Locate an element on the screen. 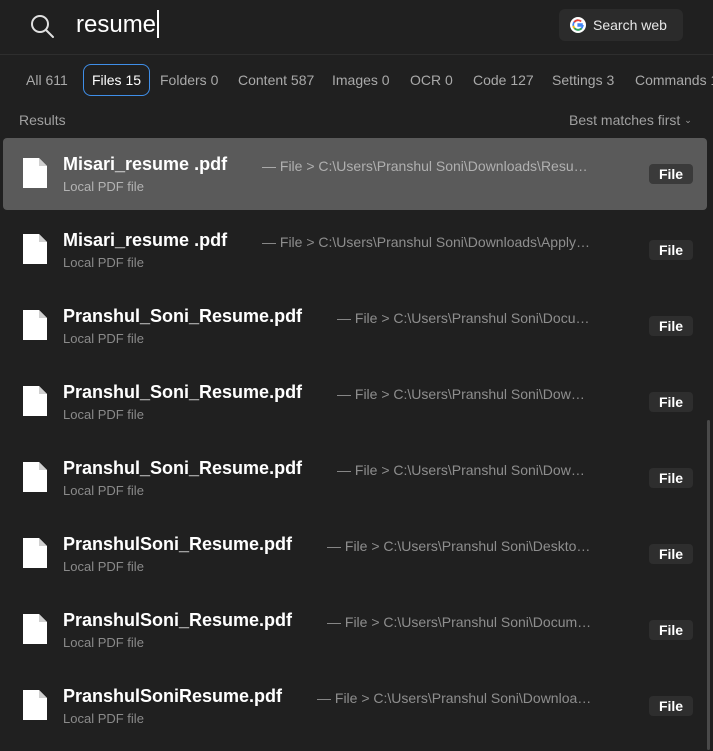 Image resolution: width=713 pixels, height=751 pixels. search-web-button: Search web is located at coordinates (621, 25).